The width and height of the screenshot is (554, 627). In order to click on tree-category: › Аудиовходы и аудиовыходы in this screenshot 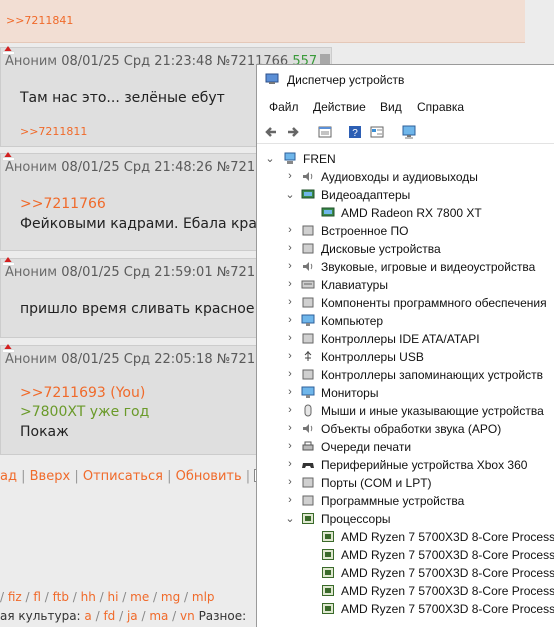, I will do `click(405, 177)`.